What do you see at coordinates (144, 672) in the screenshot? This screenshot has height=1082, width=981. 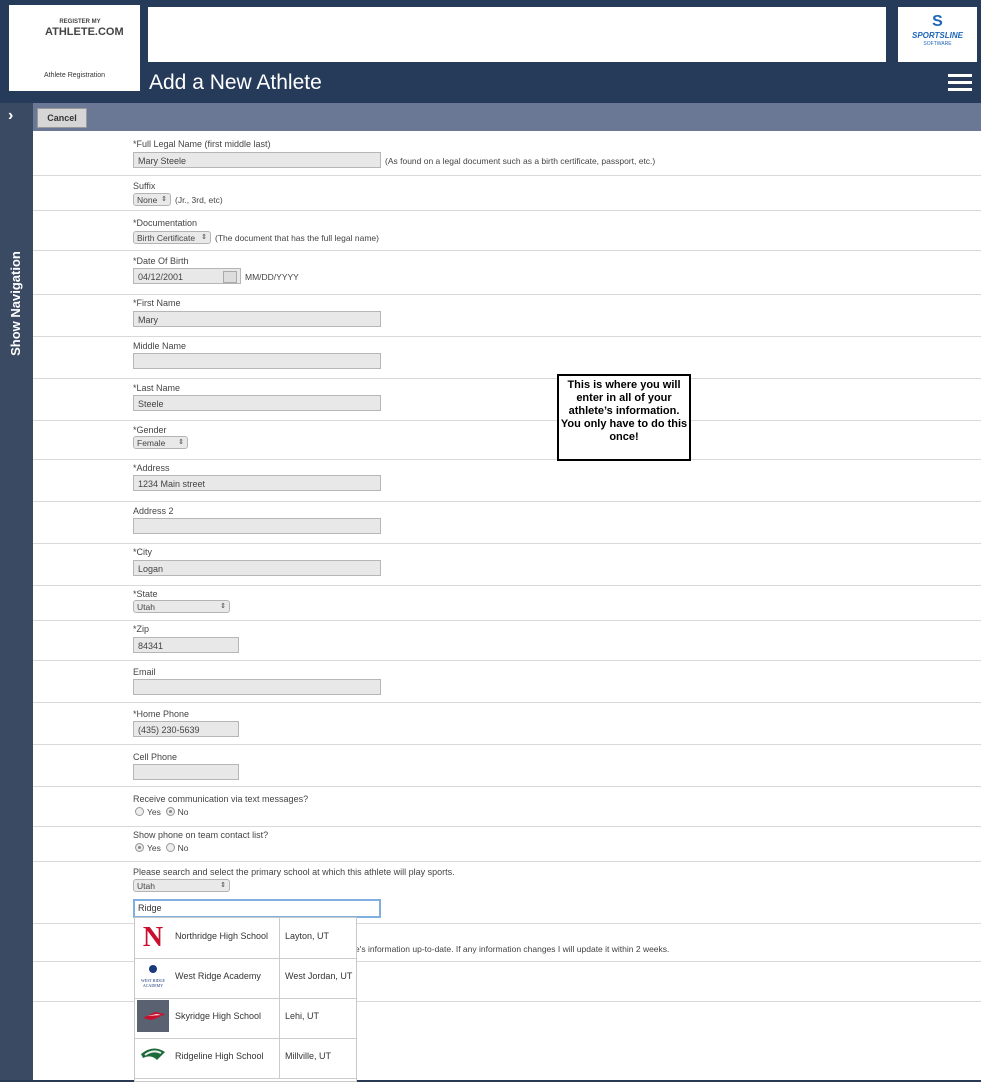 I see `email-label: Email` at bounding box center [144, 672].